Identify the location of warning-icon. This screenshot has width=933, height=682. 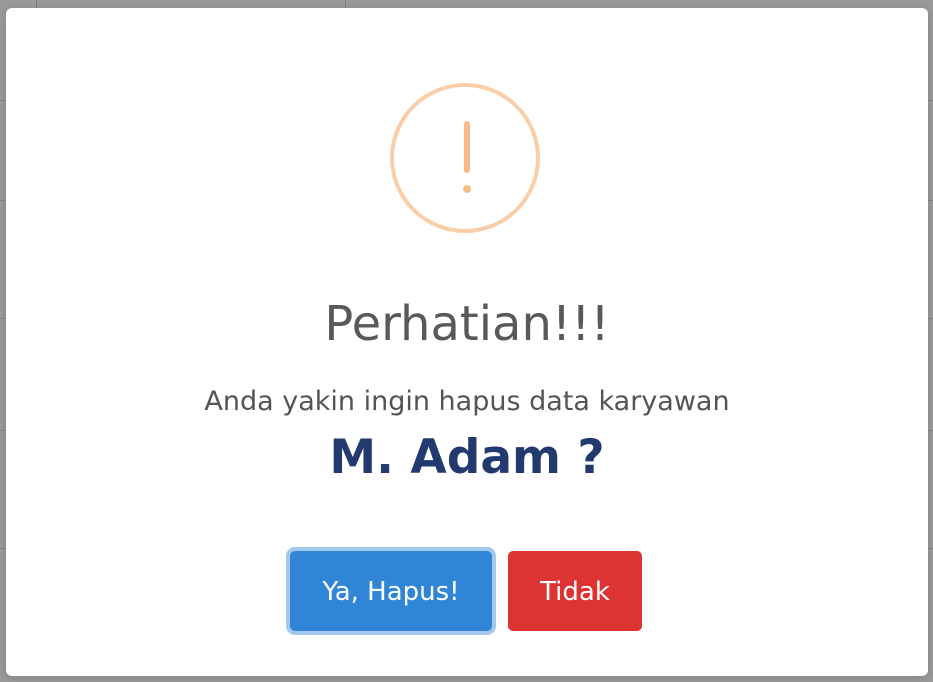
(465, 158).